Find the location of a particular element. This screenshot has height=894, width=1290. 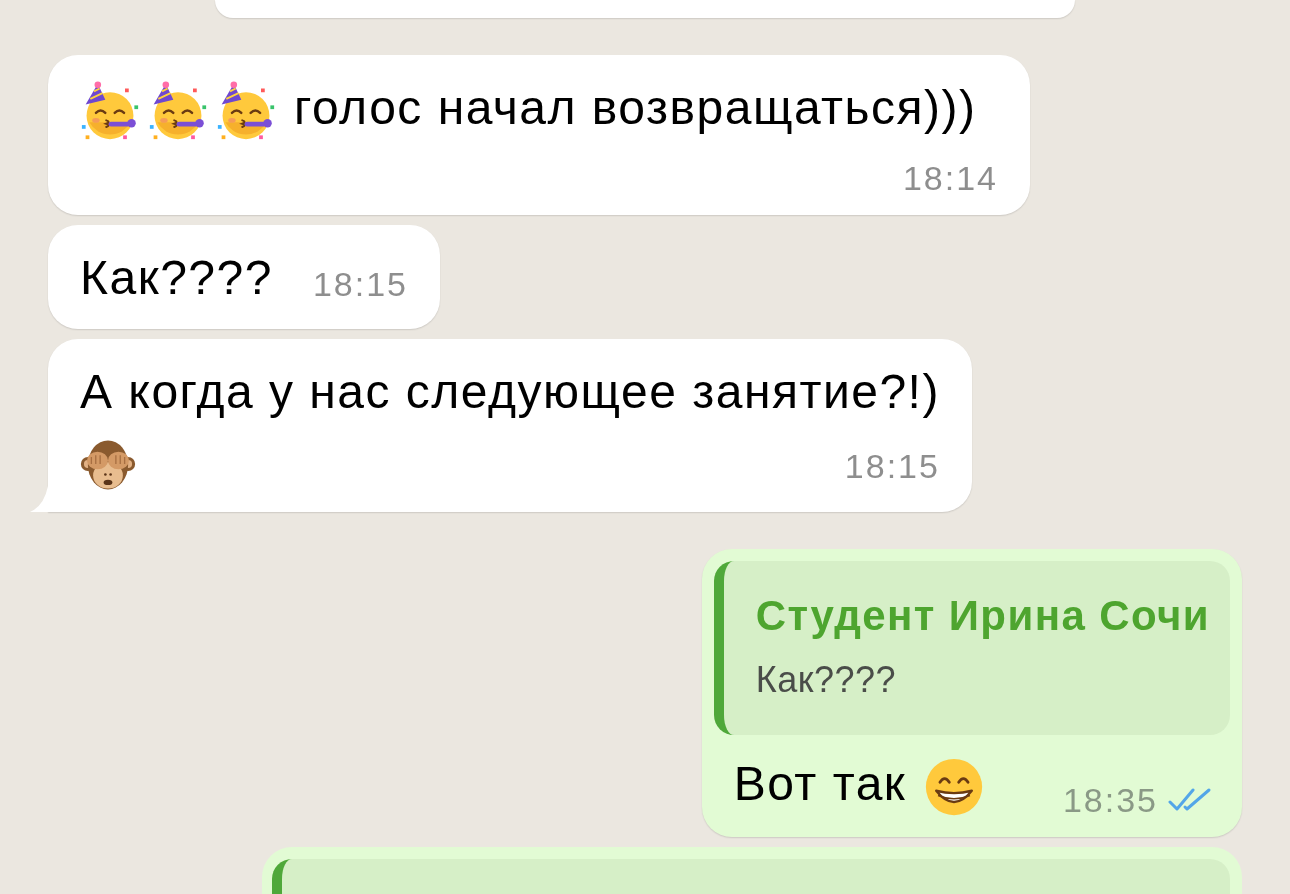

quote-author: Студент Ирина Сочи is located at coordinates (982, 615).